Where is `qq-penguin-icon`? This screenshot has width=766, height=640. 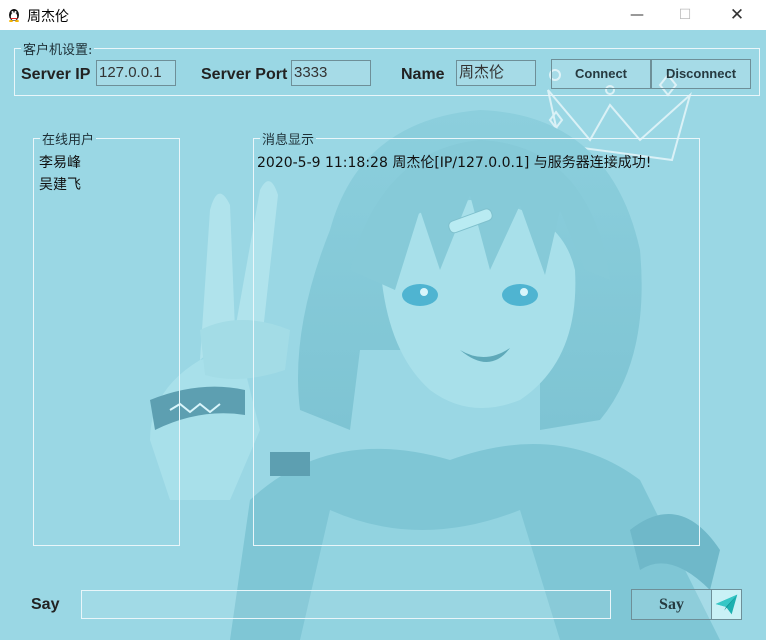 qq-penguin-icon is located at coordinates (14, 15).